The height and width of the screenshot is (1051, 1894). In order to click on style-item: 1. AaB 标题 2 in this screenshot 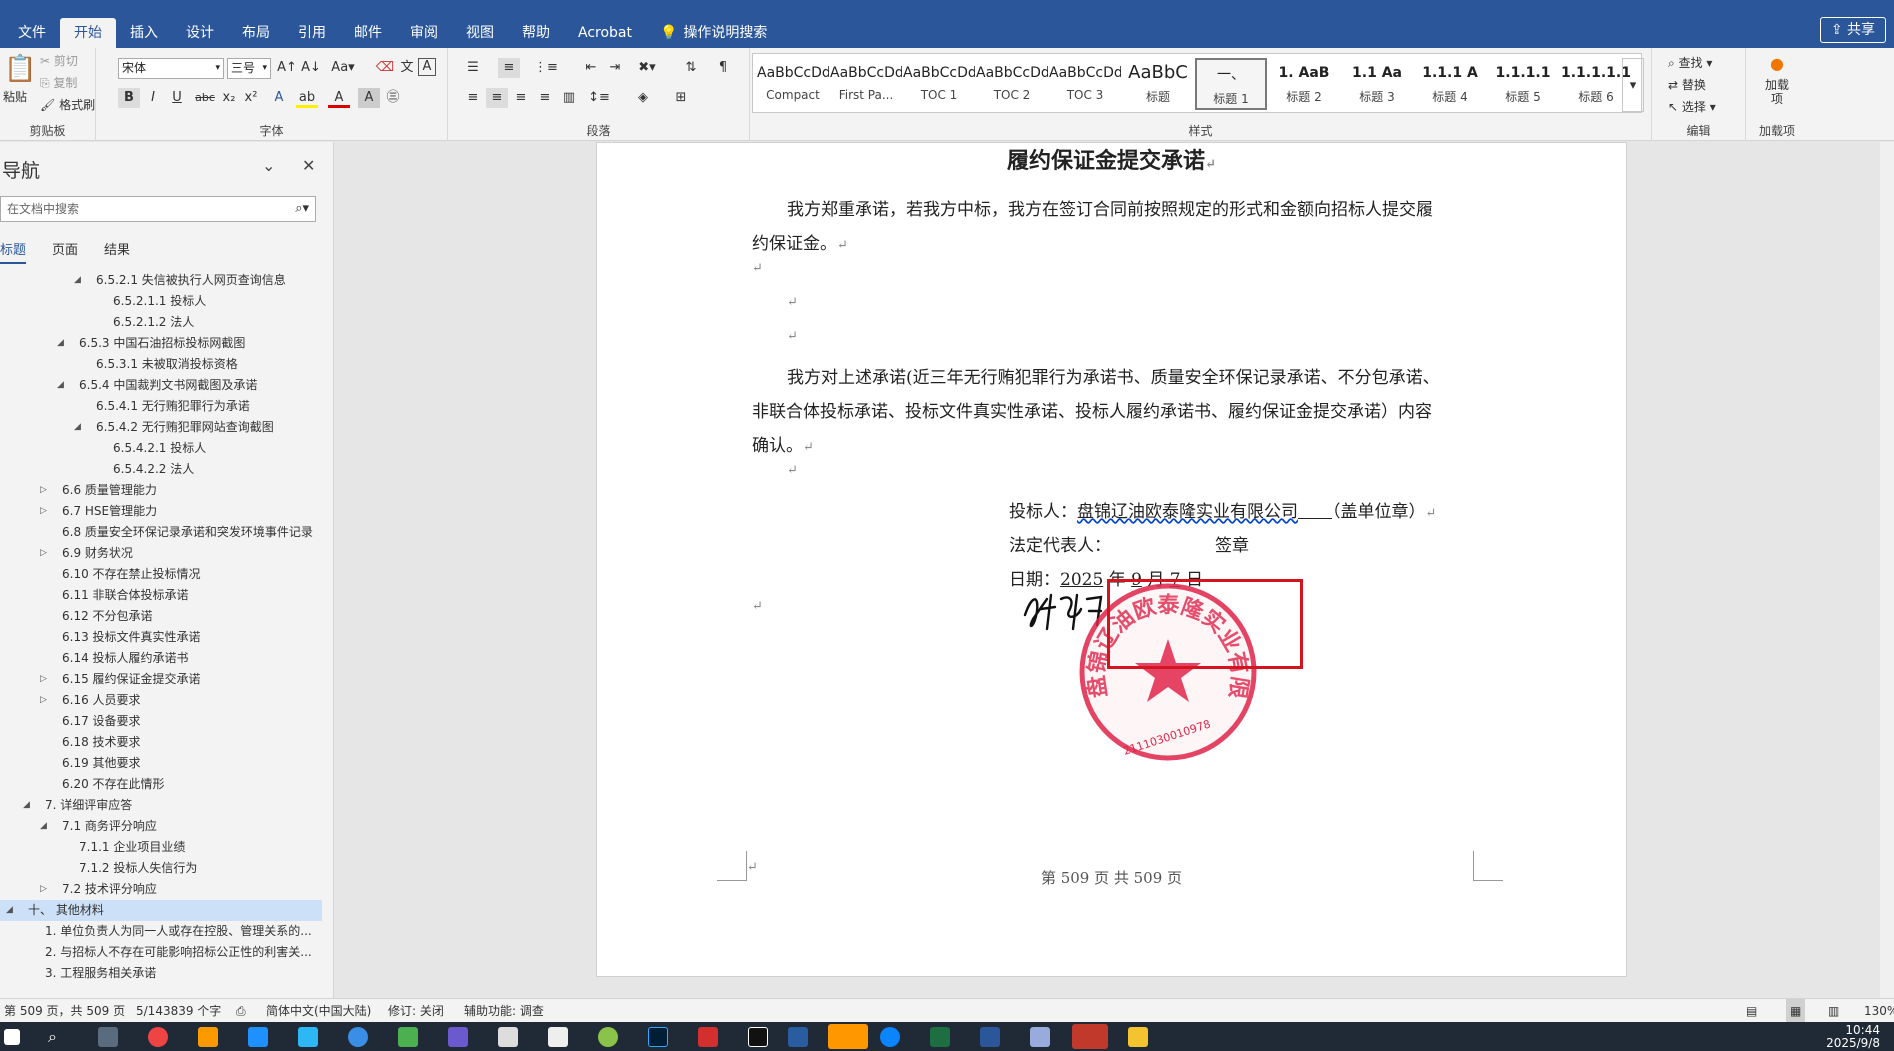, I will do `click(1304, 84)`.